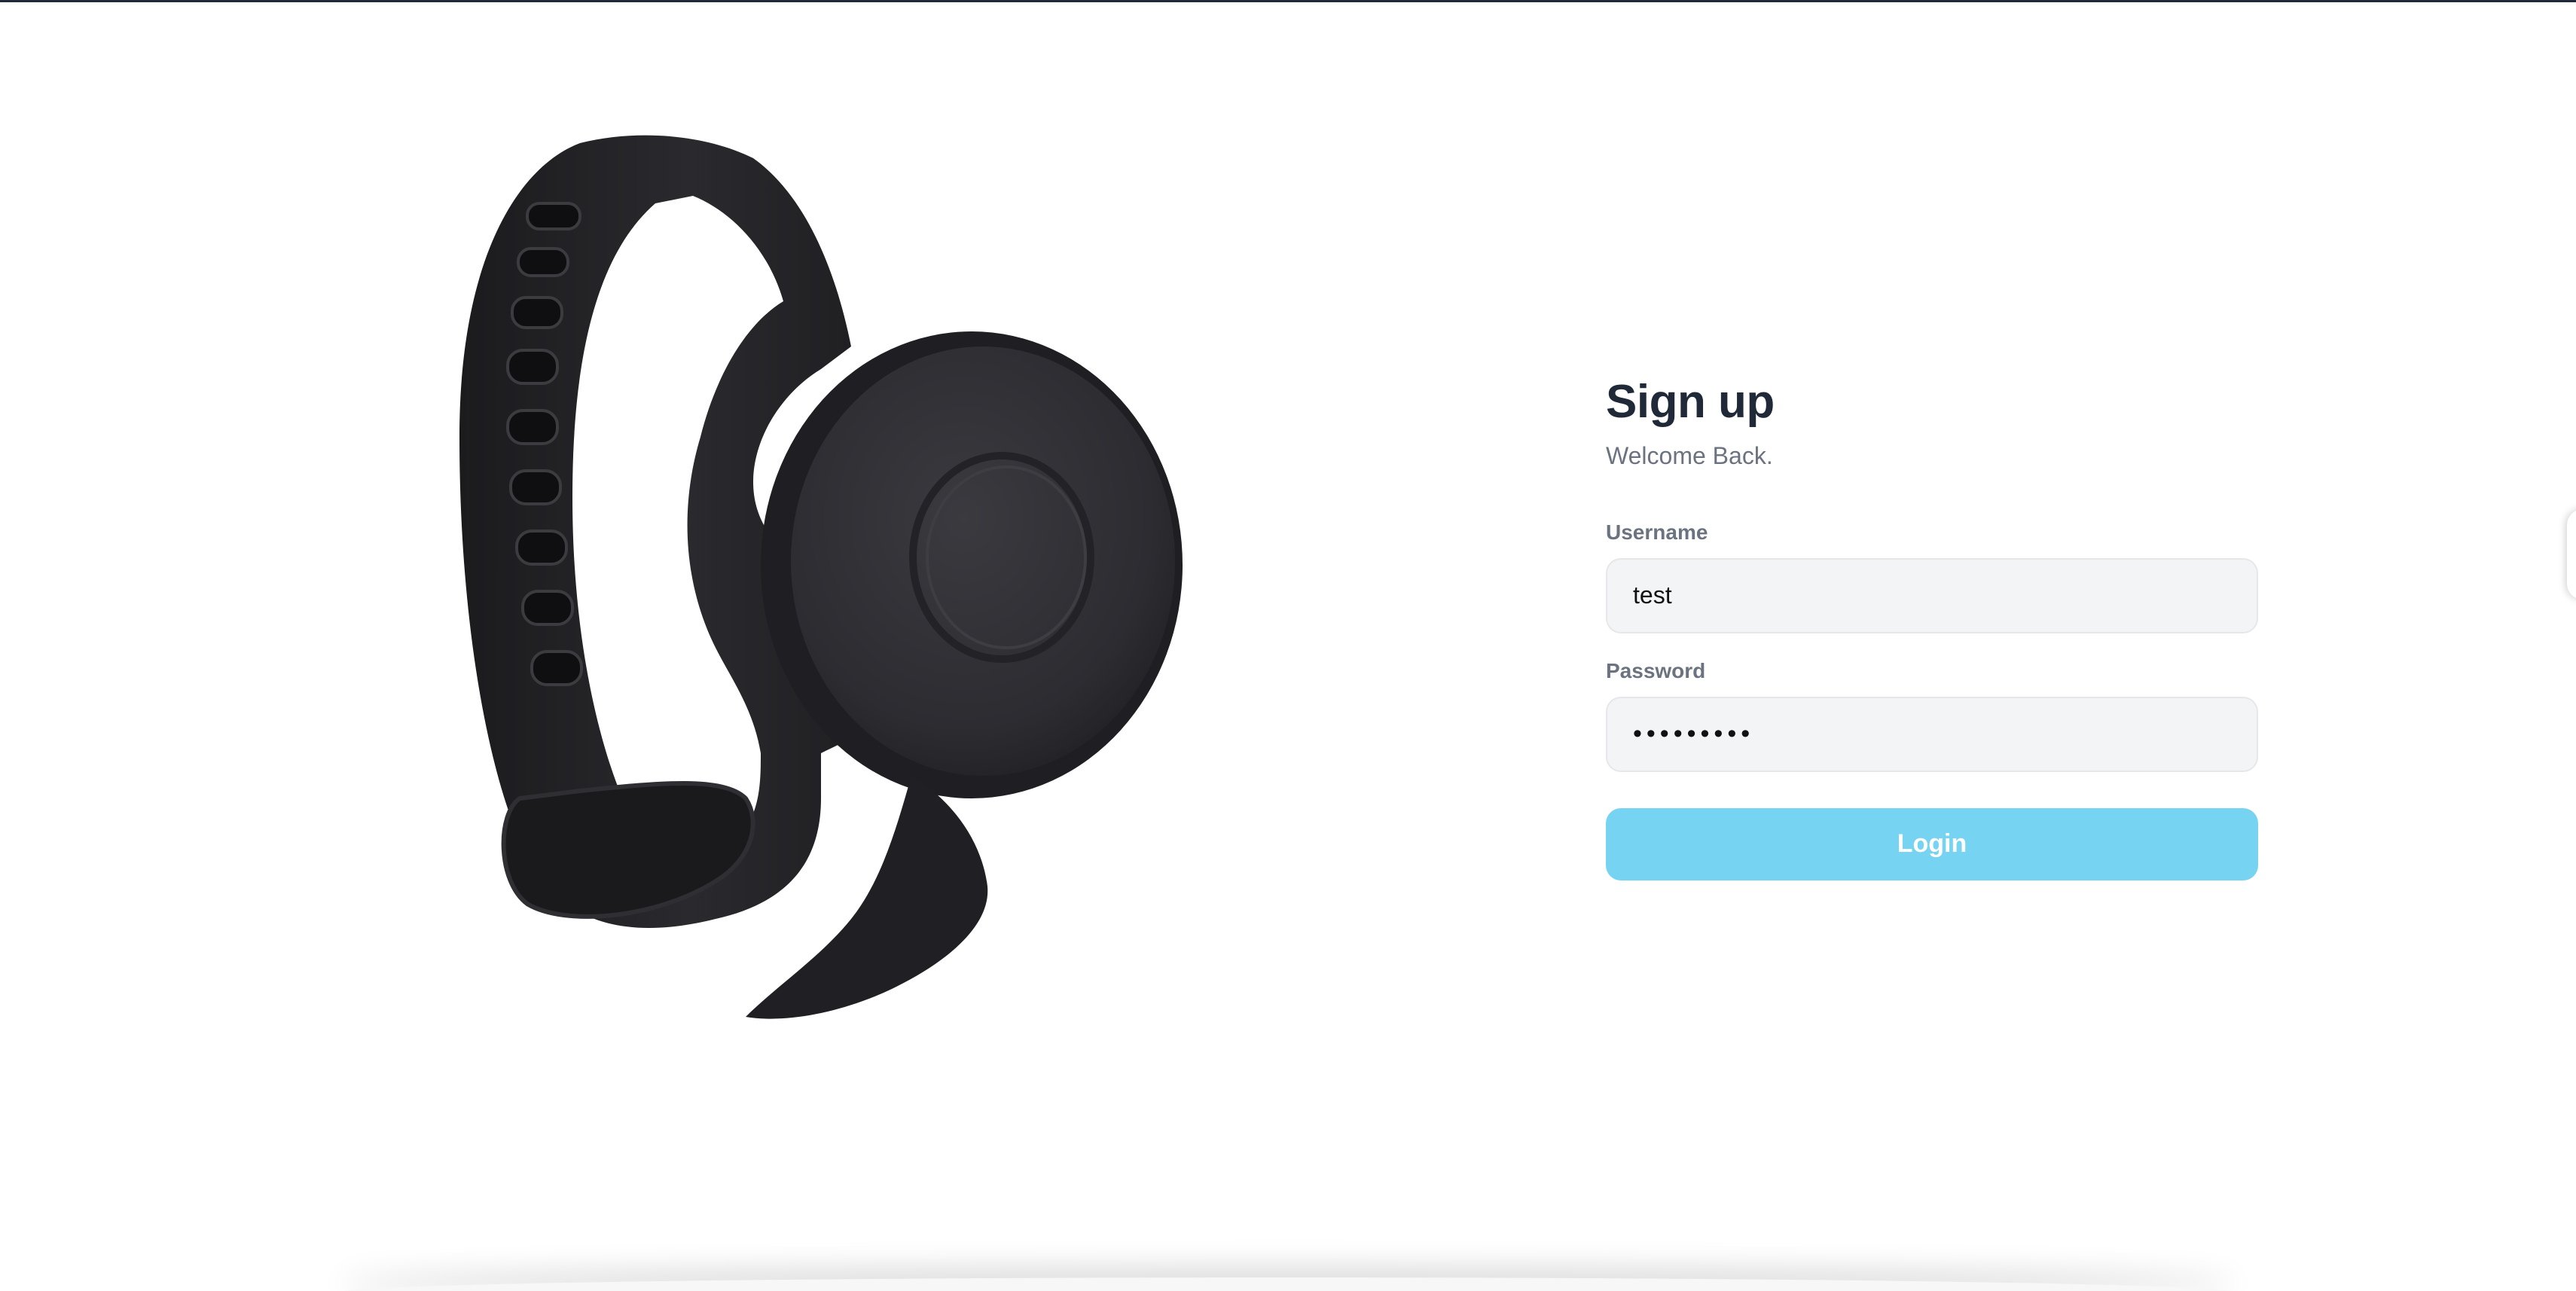  Describe the element at coordinates (1657, 532) in the screenshot. I see `username-label: Username` at that location.